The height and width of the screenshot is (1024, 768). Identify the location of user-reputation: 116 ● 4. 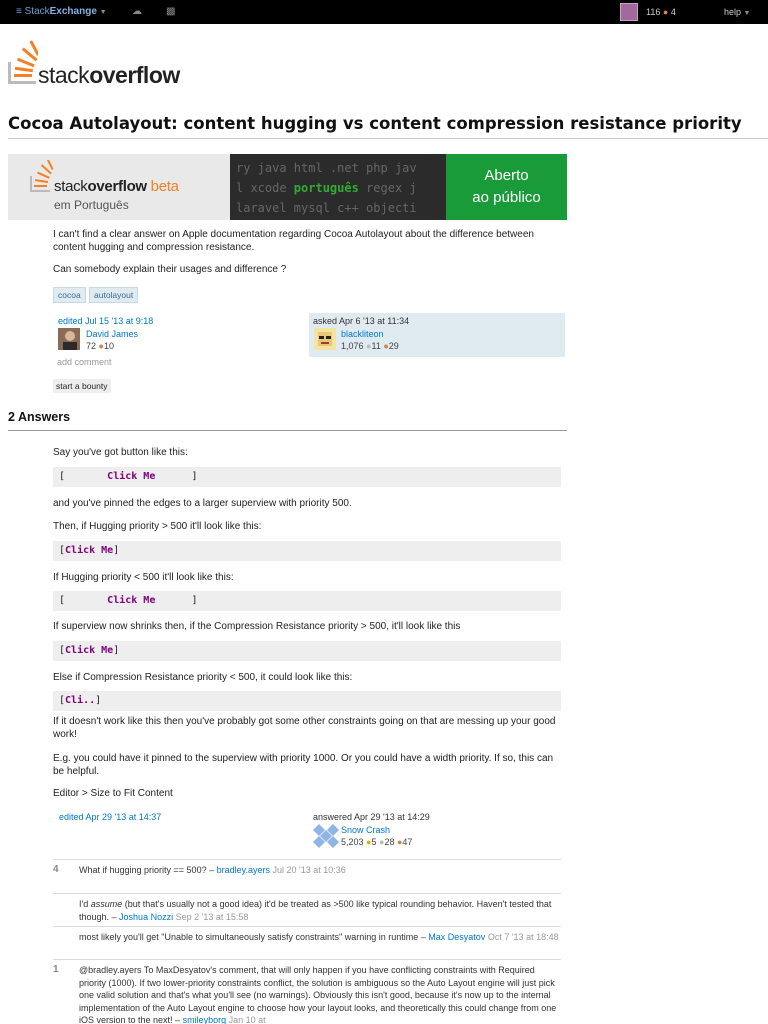
(661, 12).